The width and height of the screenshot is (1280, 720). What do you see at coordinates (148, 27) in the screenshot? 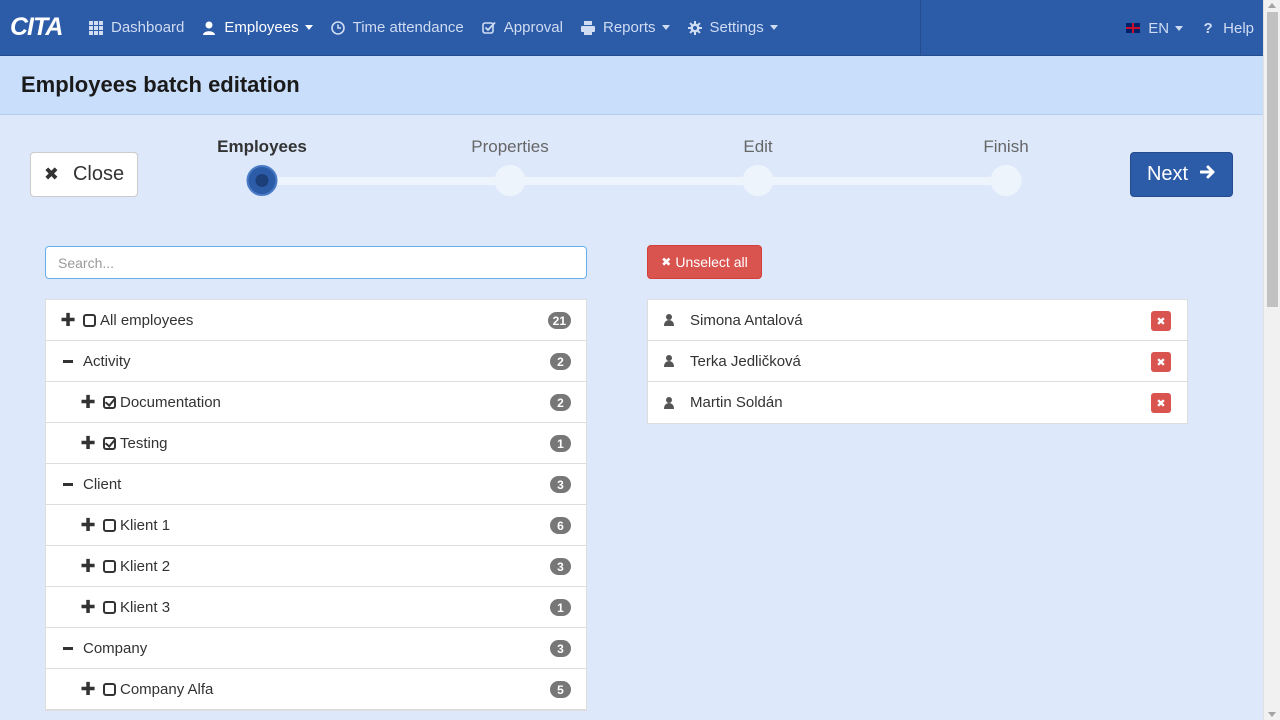
I see `nav-label-dashboard: Dashboard` at bounding box center [148, 27].